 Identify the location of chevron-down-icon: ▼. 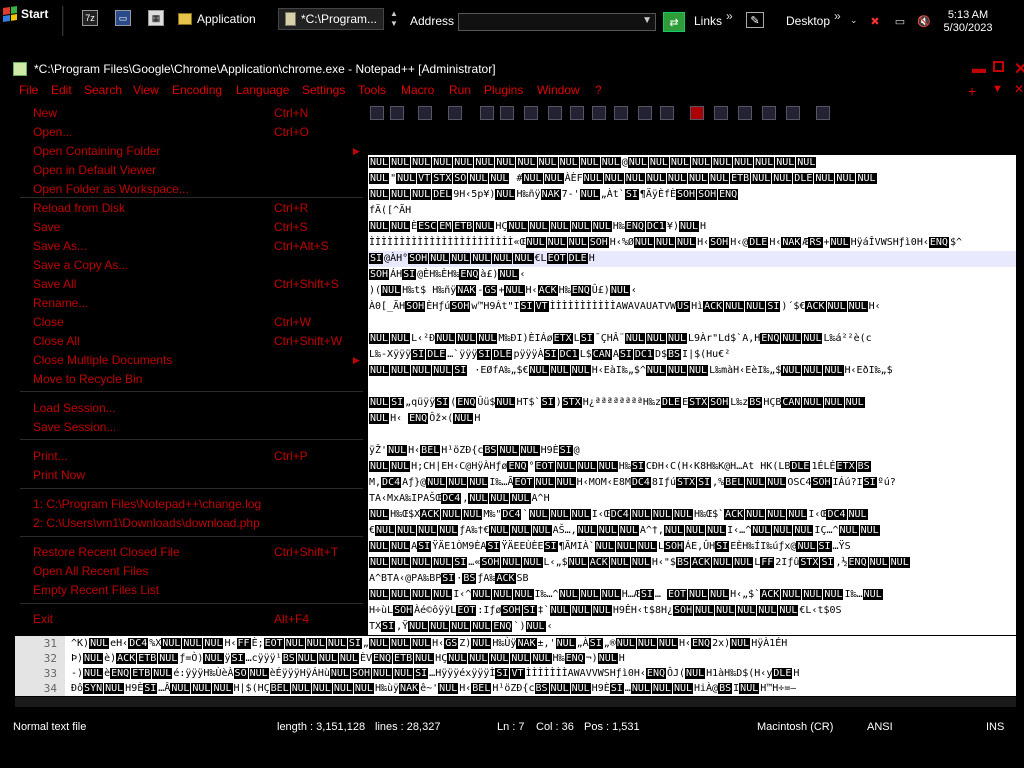
(647, 20).